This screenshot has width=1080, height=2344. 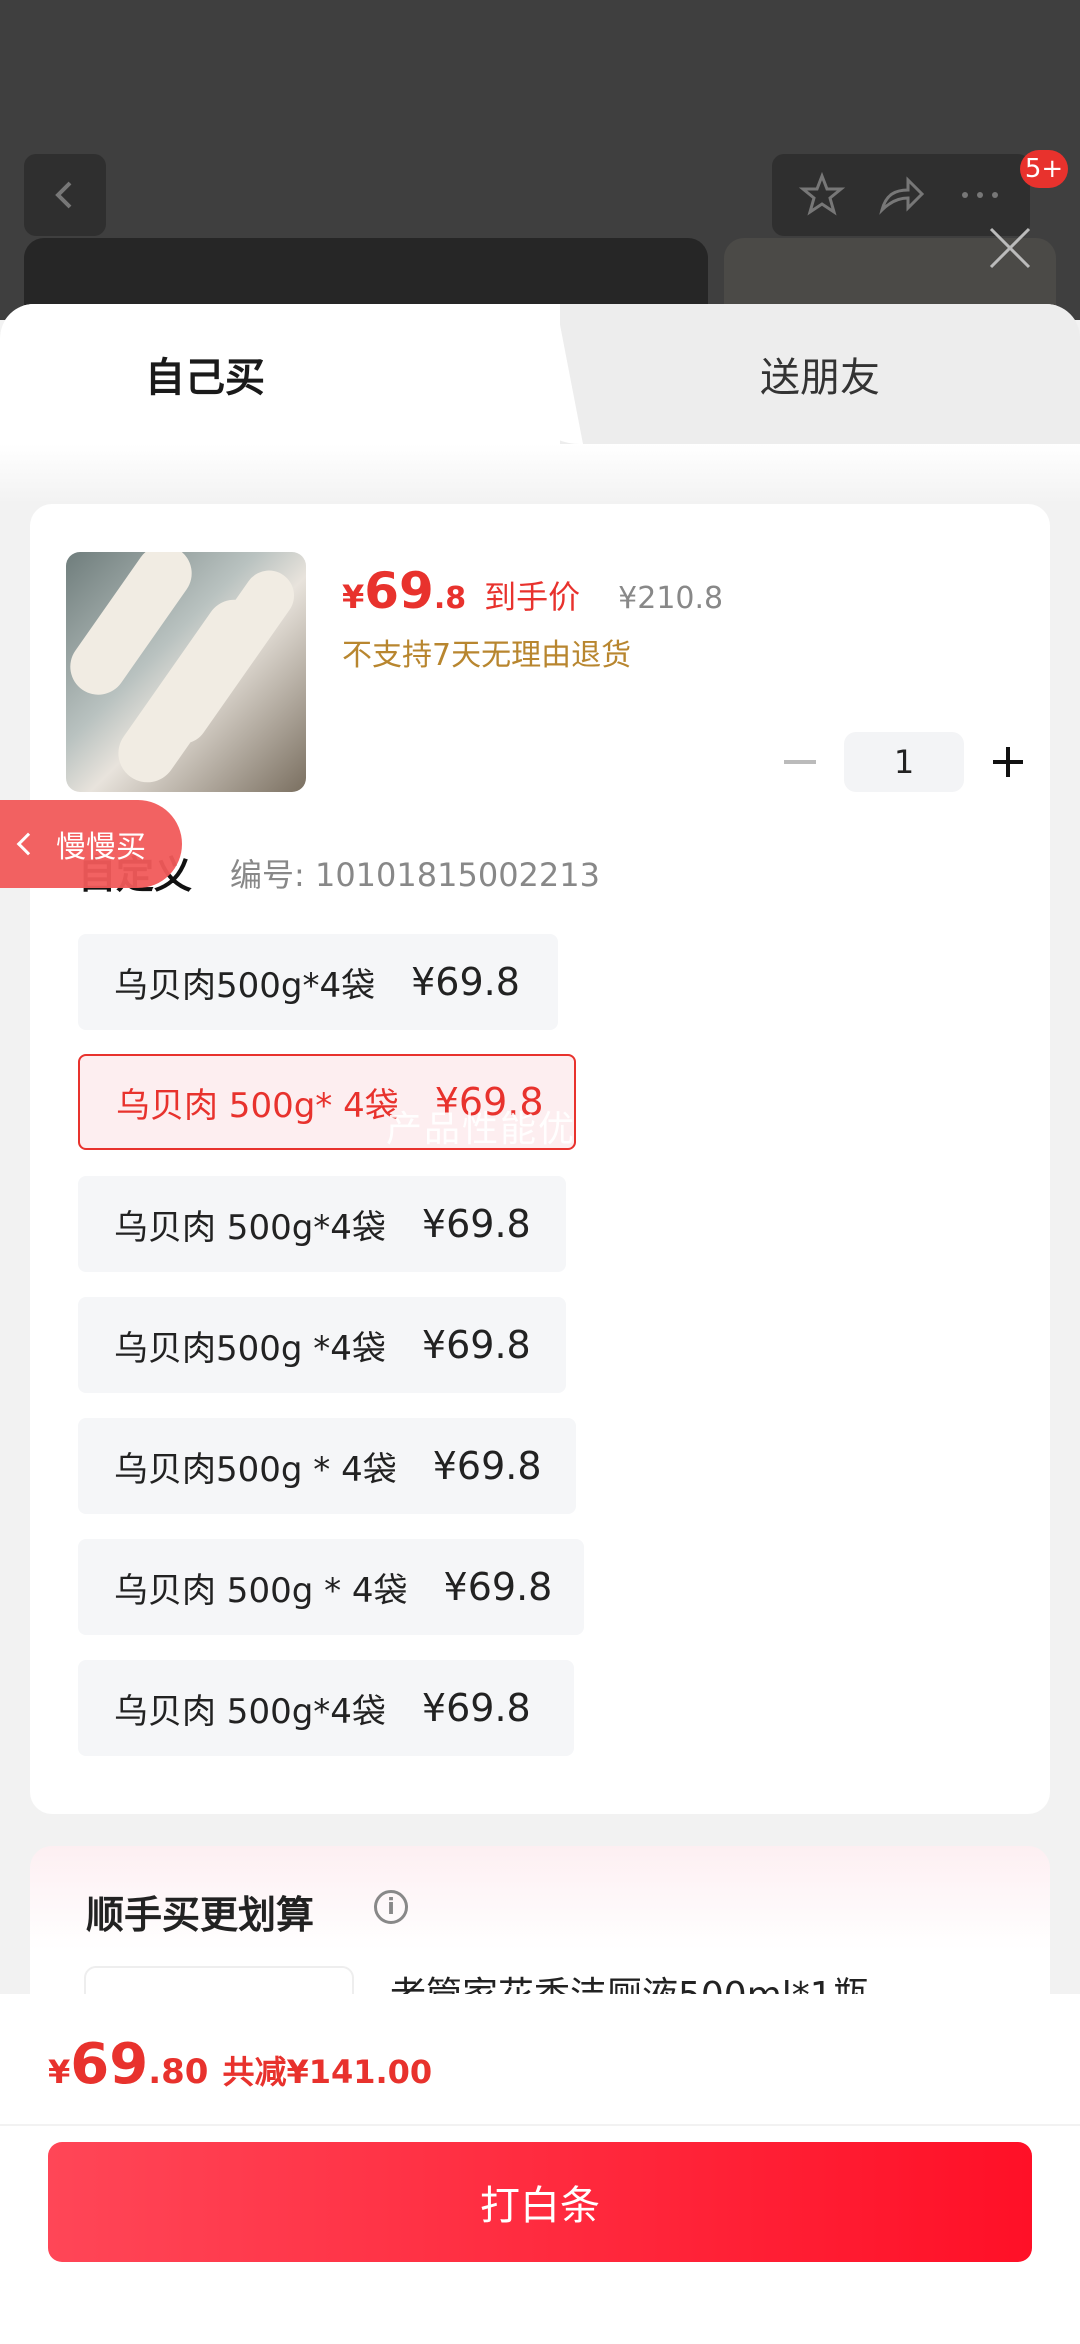 What do you see at coordinates (540, 474) in the screenshot?
I see `tab-fade` at bounding box center [540, 474].